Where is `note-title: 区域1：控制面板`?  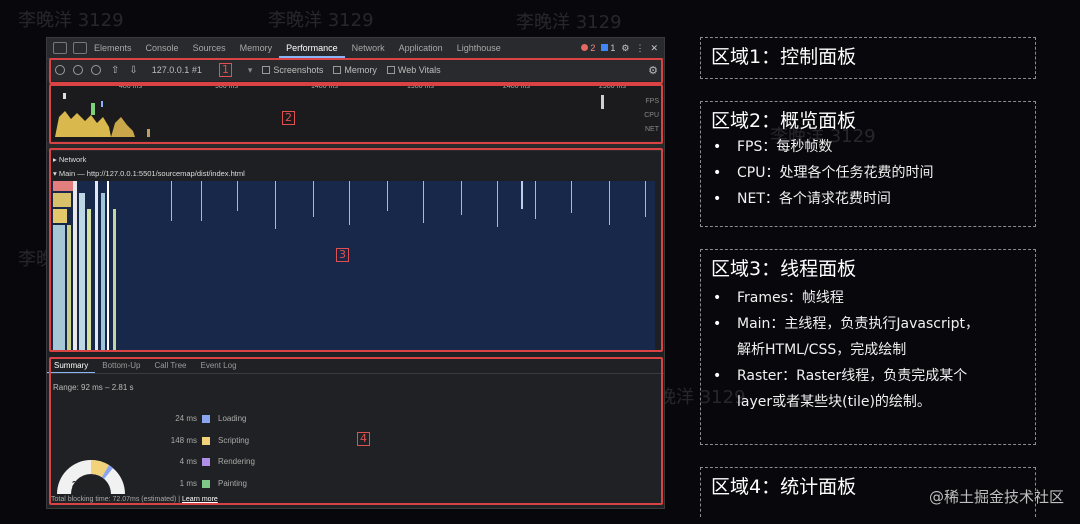
note-title: 区域1：控制面板 is located at coordinates (784, 57).